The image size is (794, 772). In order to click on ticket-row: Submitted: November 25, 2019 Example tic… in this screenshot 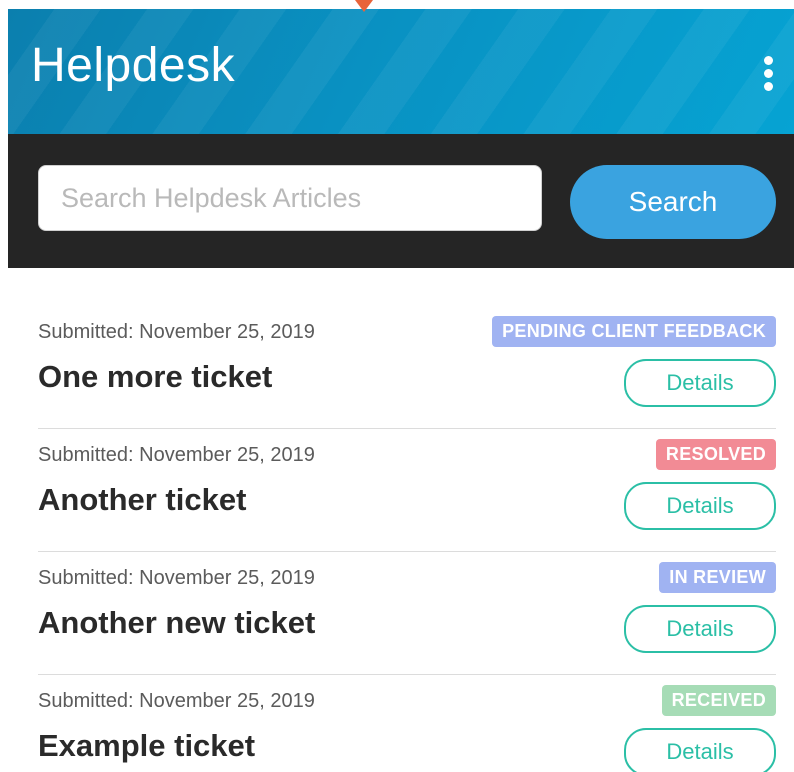, I will do `click(407, 723)`.